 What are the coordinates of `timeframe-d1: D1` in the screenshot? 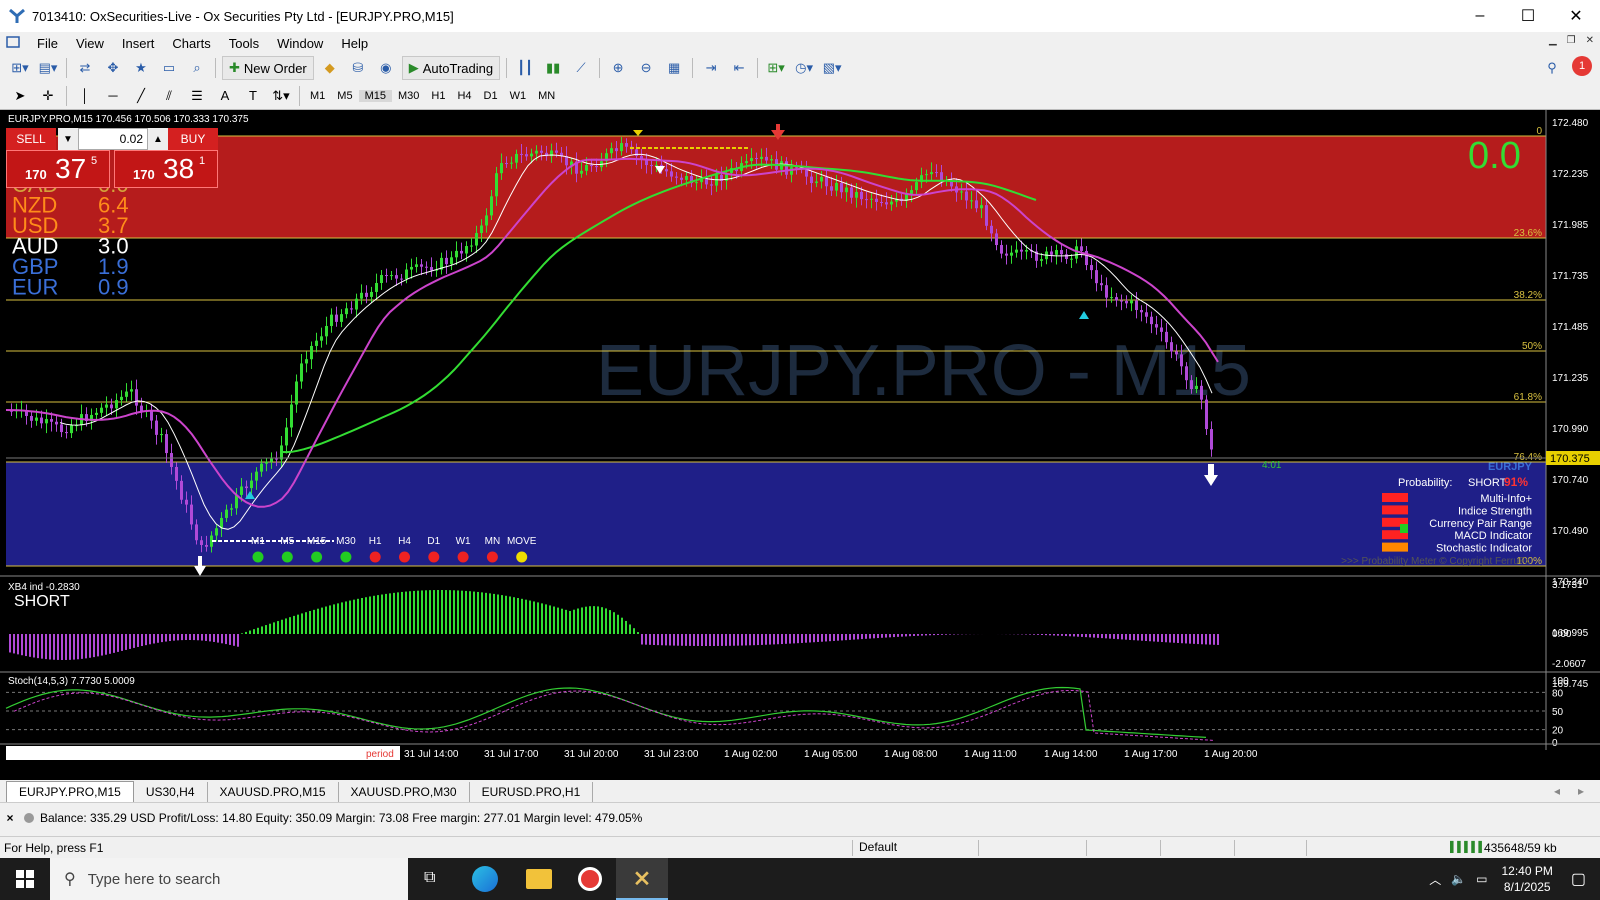 It's located at (491, 96).